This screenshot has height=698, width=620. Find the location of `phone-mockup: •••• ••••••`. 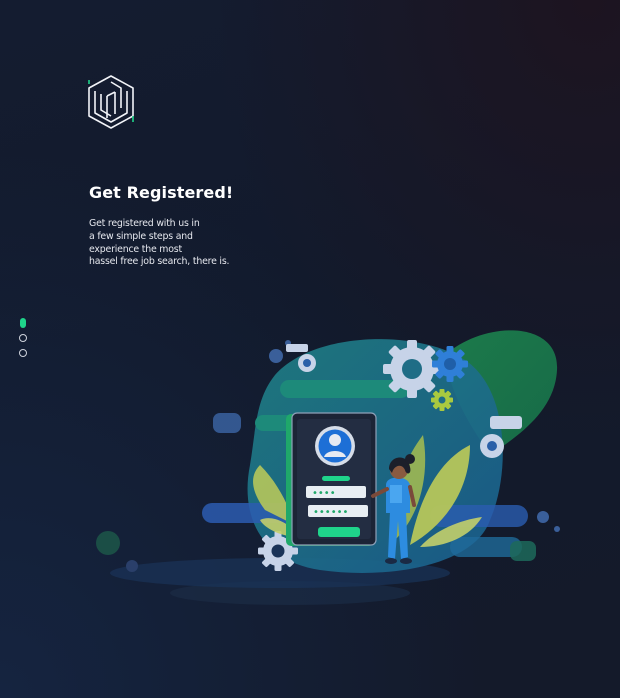

phone-mockup: •••• •••••• is located at coordinates (331, 479).